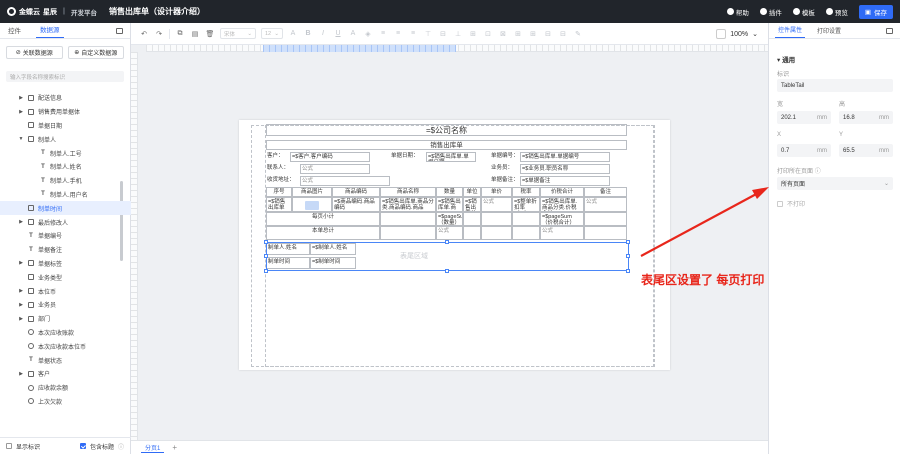 This screenshot has width=900, height=454. What do you see at coordinates (704, 222) in the screenshot?
I see `annotation-arrow` at bounding box center [704, 222].